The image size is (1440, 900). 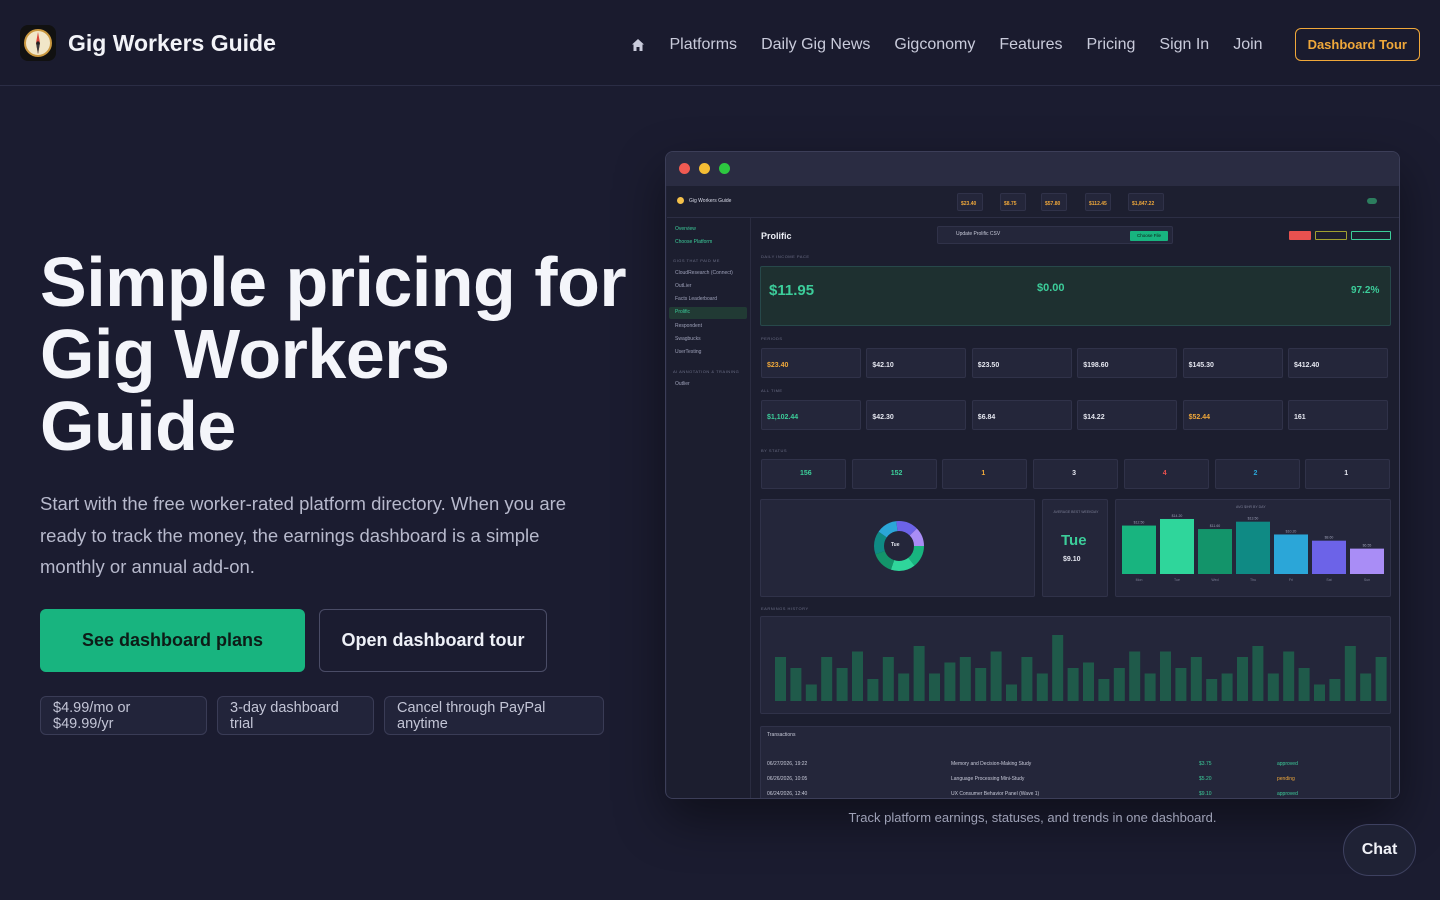 I want to click on report-bug-button, so click(x=1371, y=235).